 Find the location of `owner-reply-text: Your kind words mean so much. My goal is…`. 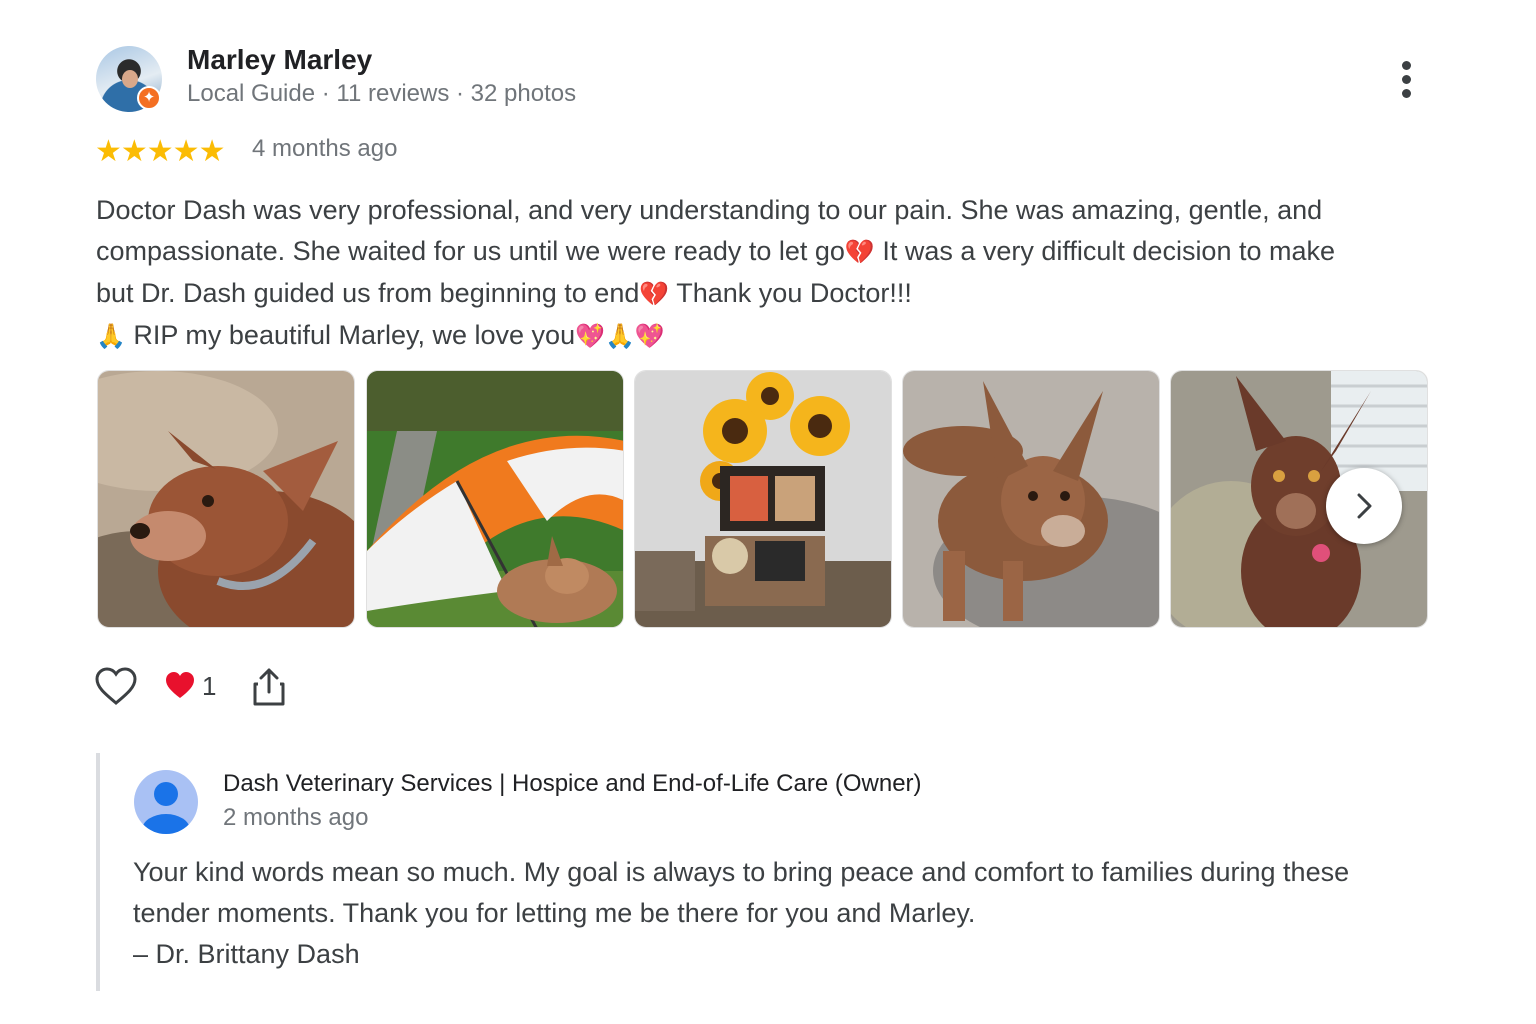

owner-reply-text: Your kind words mean so much. My goal is… is located at coordinates (798, 913).